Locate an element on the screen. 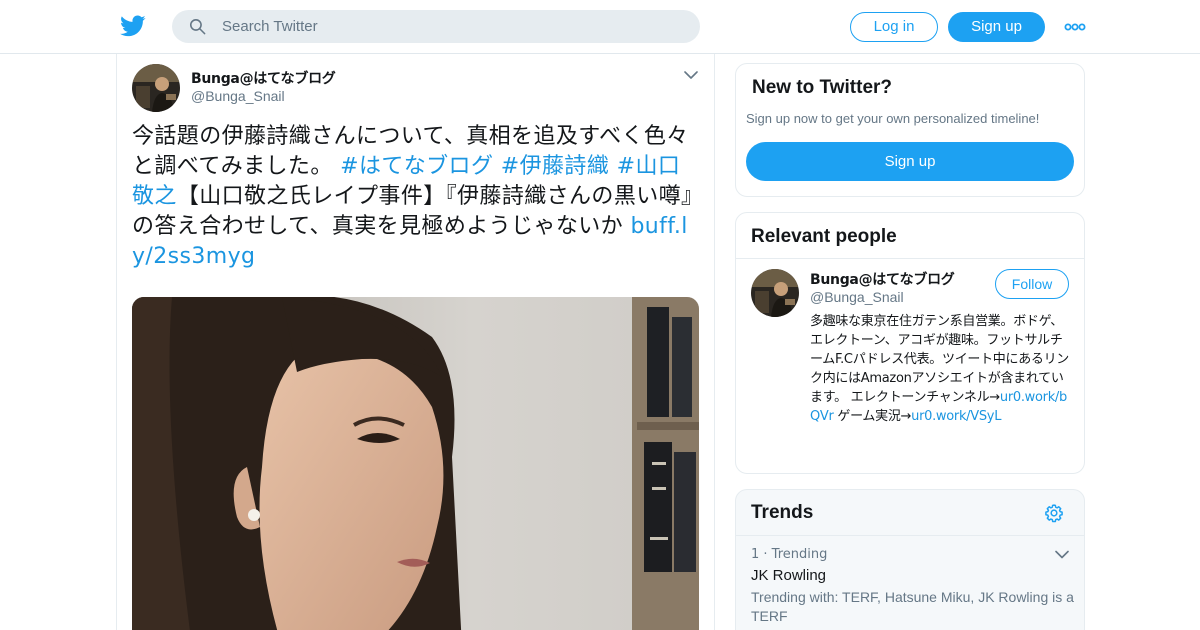  author-handle: @Bunga_Snail is located at coordinates (238, 96).